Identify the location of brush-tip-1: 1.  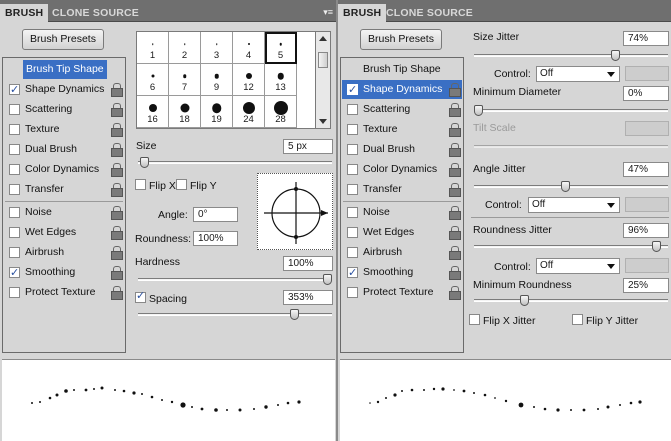
(153, 48).